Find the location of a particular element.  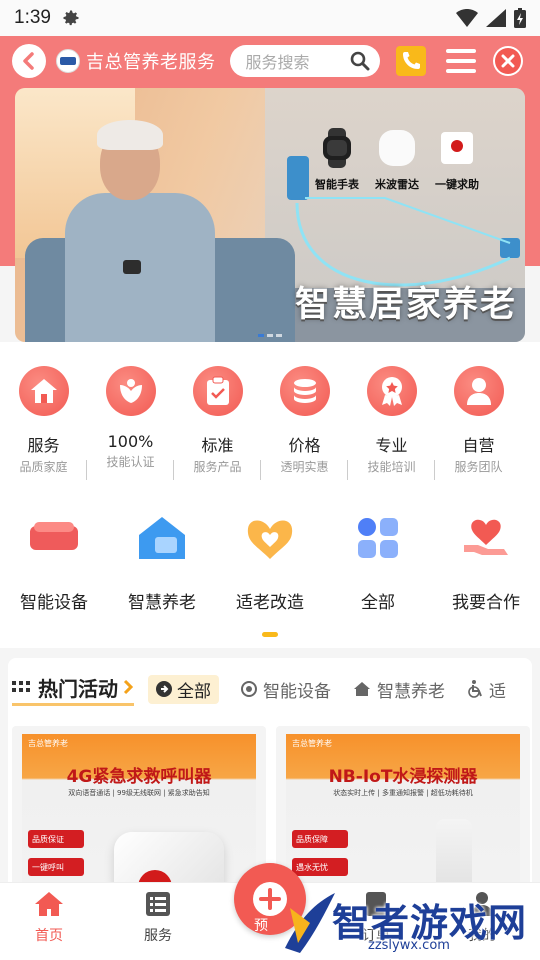

category-adaptation: 适老改造 is located at coordinates (270, 564).